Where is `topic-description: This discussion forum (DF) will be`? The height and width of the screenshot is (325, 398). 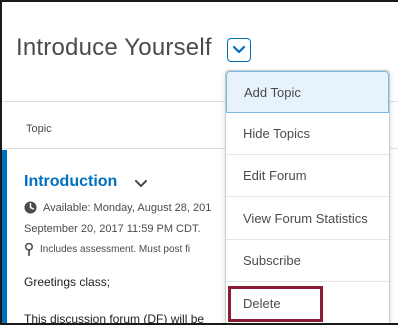 topic-description: This discussion forum (DF) will be is located at coordinates (114, 318).